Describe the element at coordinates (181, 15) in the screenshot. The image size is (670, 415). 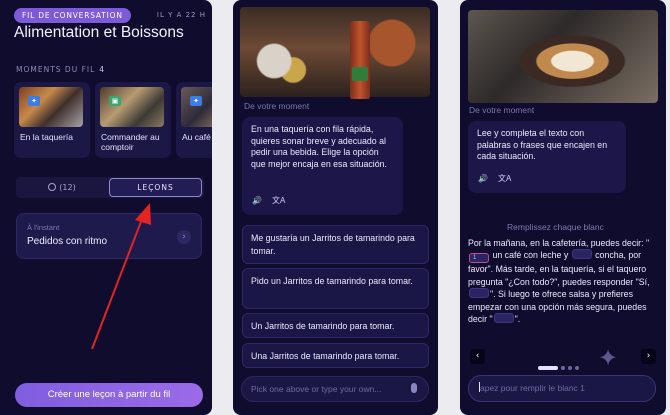
I see `thread-timestamp: IL Y A 22 H` at that location.